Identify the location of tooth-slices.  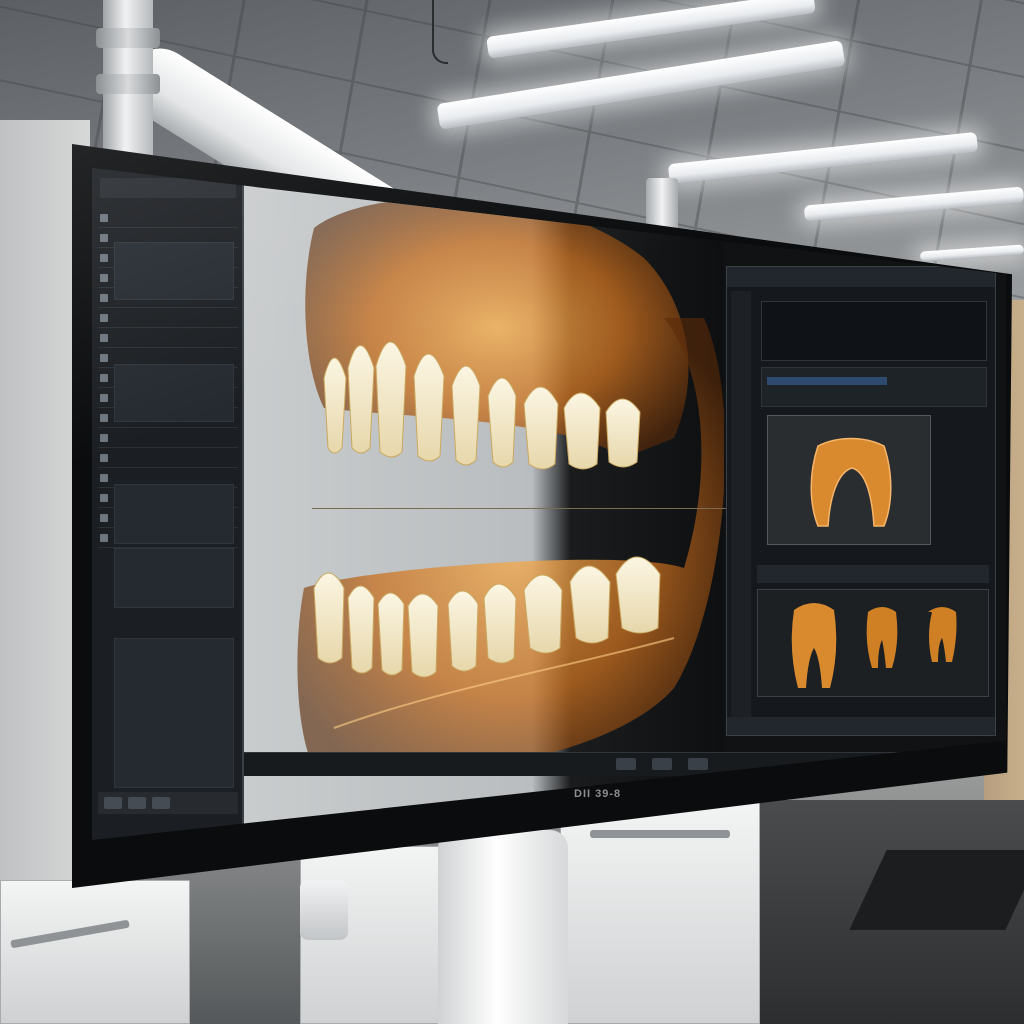
(873, 643).